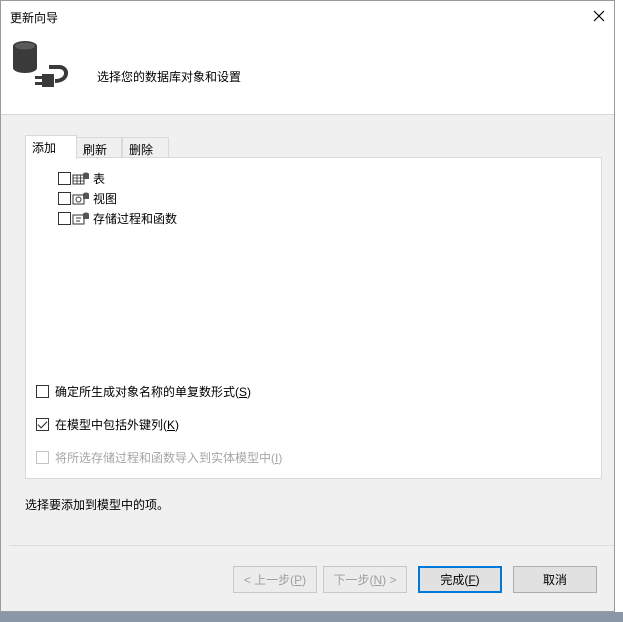 Image resolution: width=623 pixels, height=622 pixels. Describe the element at coordinates (105, 198) in the screenshot. I see `tree-item-views-label: 视图` at that location.